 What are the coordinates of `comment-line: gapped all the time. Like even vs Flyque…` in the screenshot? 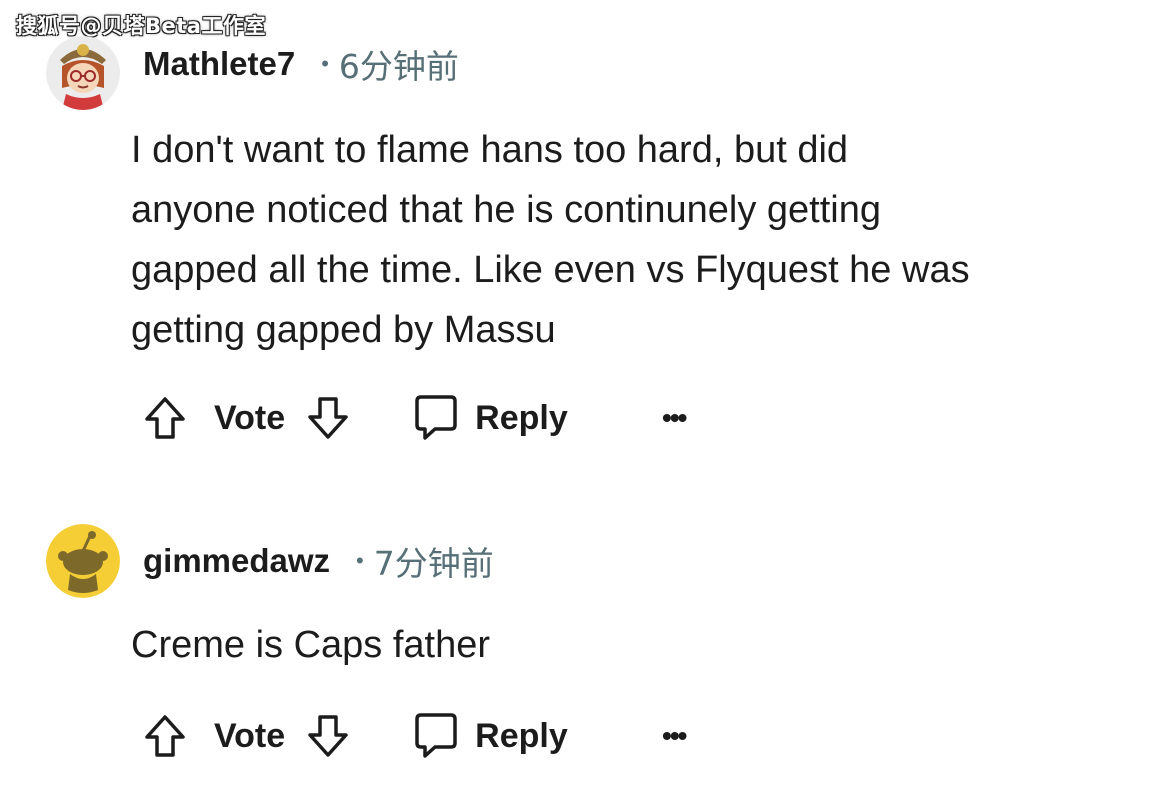 It's located at (550, 270).